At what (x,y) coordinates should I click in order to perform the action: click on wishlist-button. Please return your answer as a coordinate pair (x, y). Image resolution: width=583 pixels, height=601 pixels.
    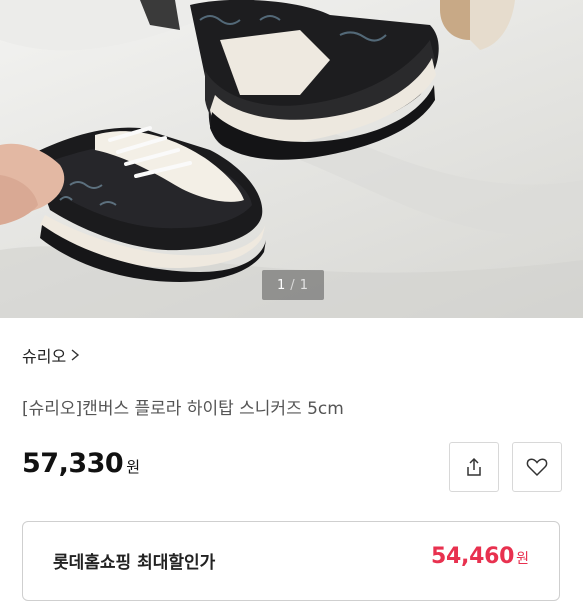
    Looking at the image, I should click on (537, 467).